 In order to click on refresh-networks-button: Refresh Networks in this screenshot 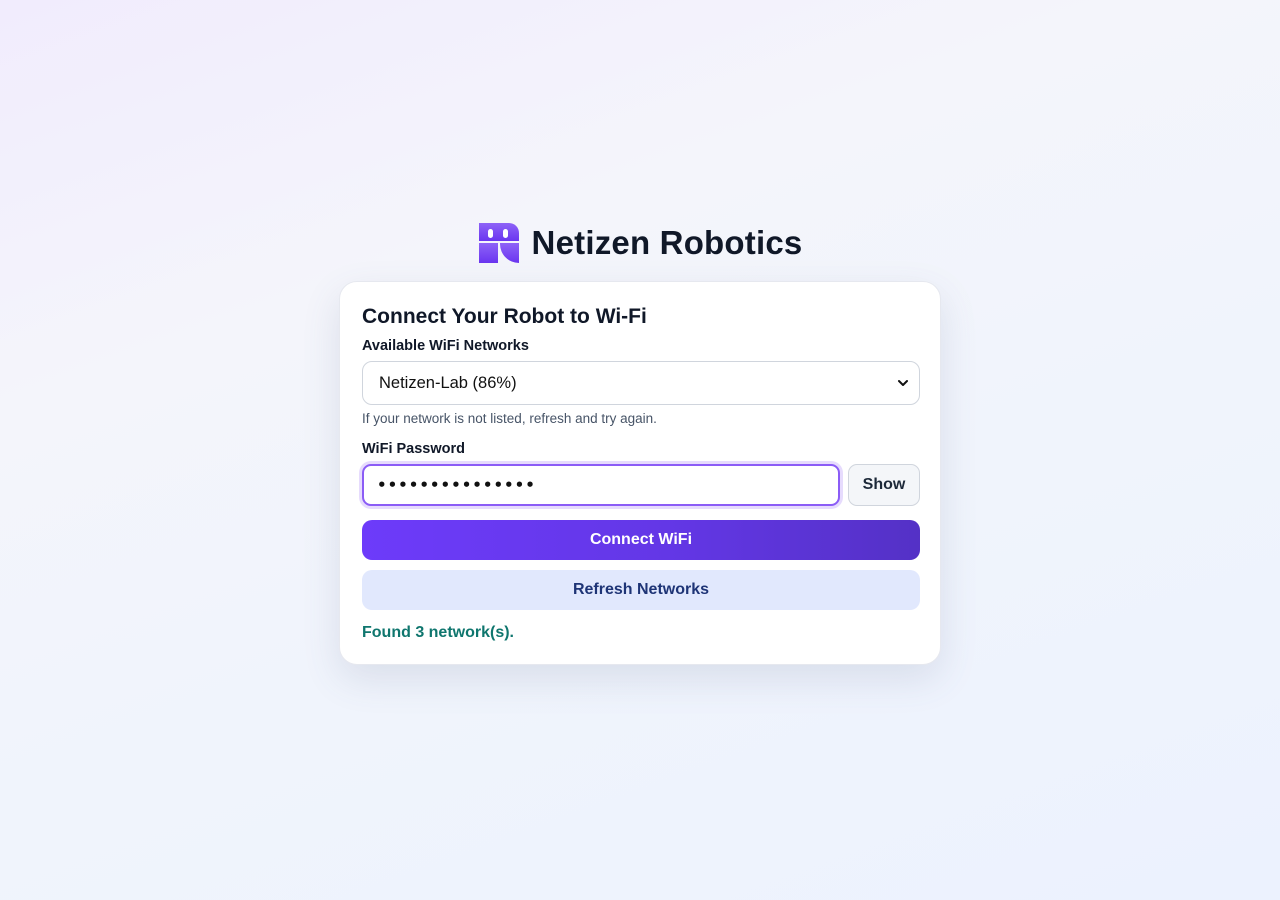, I will do `click(641, 590)`.